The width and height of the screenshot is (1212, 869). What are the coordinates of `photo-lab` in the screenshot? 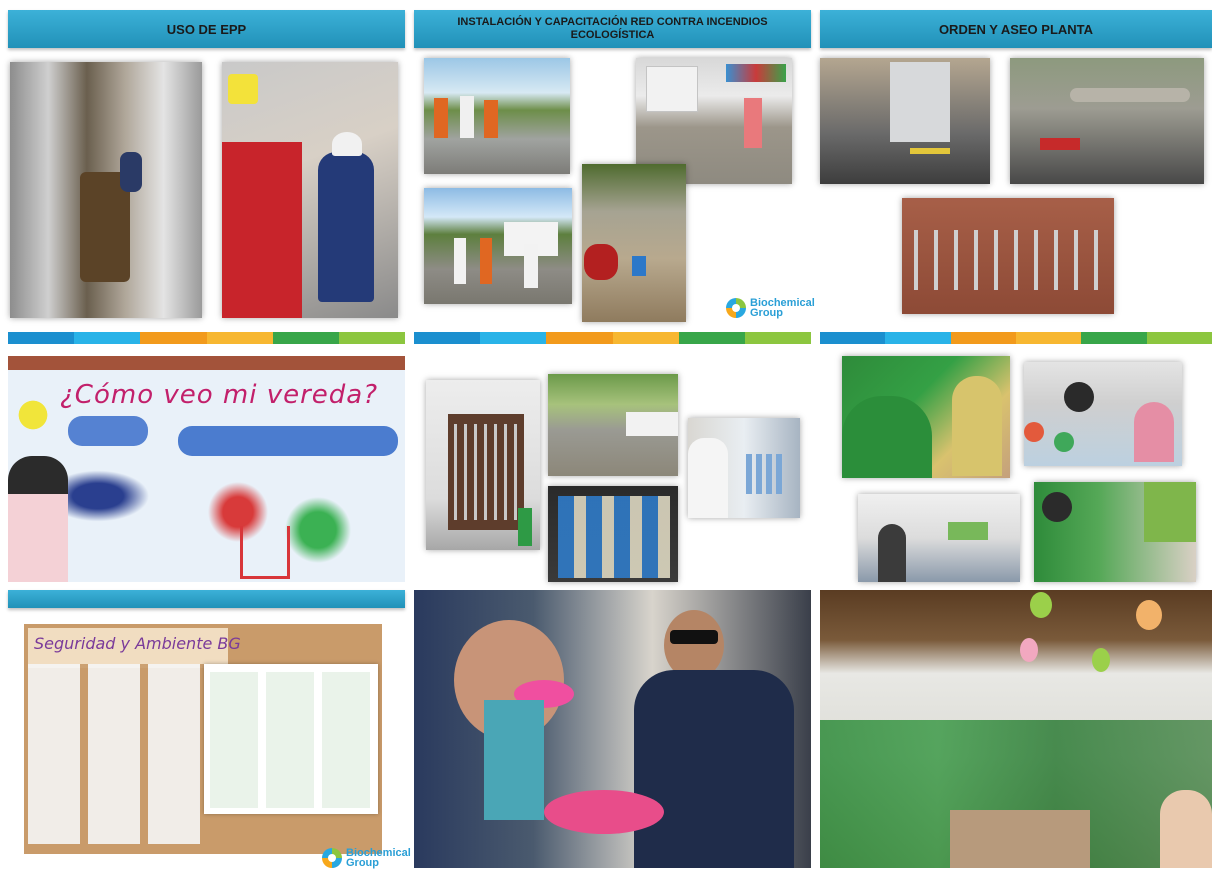 It's located at (744, 468).